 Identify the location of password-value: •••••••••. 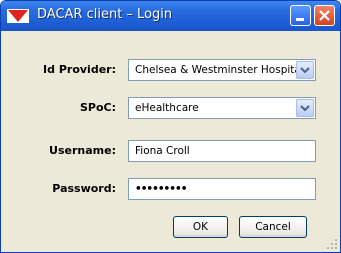
(161, 189).